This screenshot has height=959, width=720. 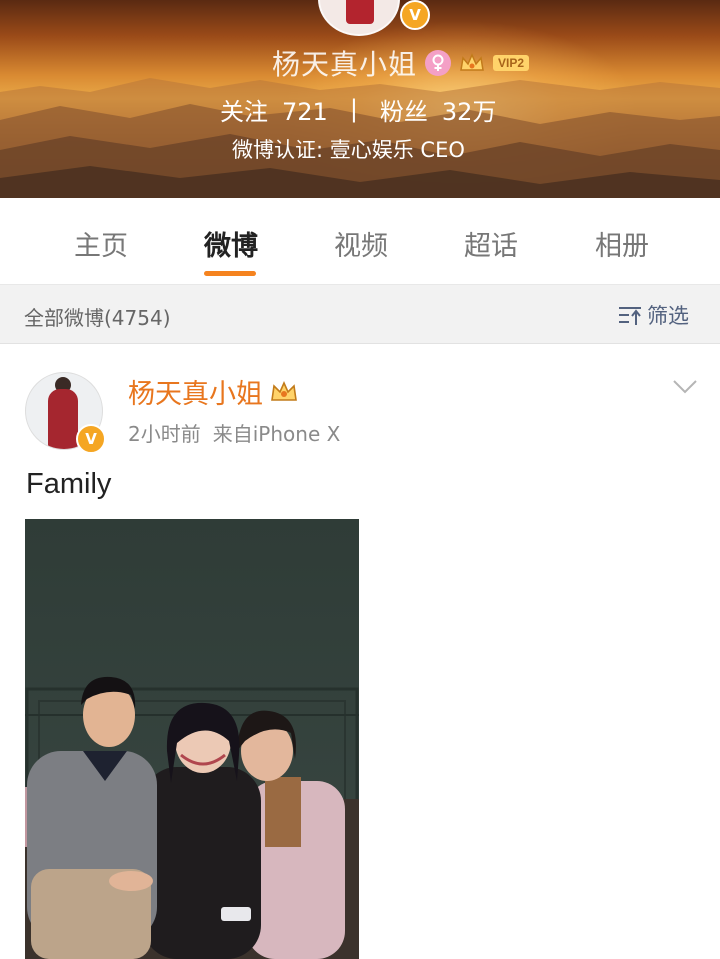 What do you see at coordinates (195, 391) in the screenshot?
I see `post-author-name: 杨天真小姐` at bounding box center [195, 391].